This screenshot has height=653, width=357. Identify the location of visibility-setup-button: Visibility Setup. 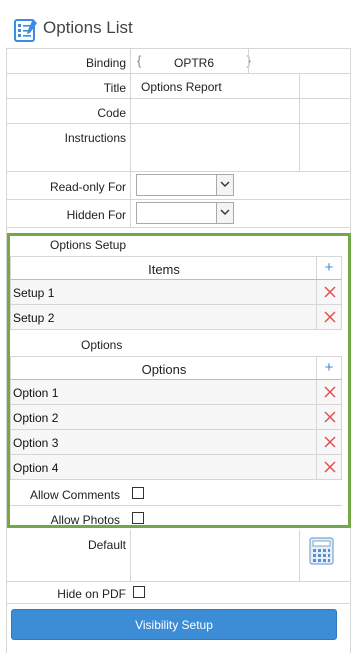
(174, 624).